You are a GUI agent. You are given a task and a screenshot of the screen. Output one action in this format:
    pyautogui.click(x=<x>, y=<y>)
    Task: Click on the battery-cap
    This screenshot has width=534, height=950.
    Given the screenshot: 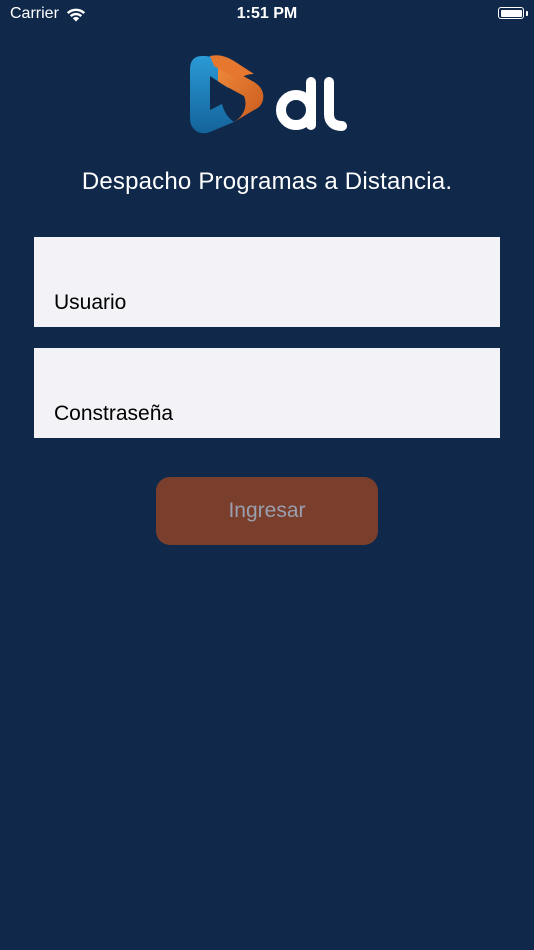 What is the action you would take?
    pyautogui.click(x=526, y=13)
    